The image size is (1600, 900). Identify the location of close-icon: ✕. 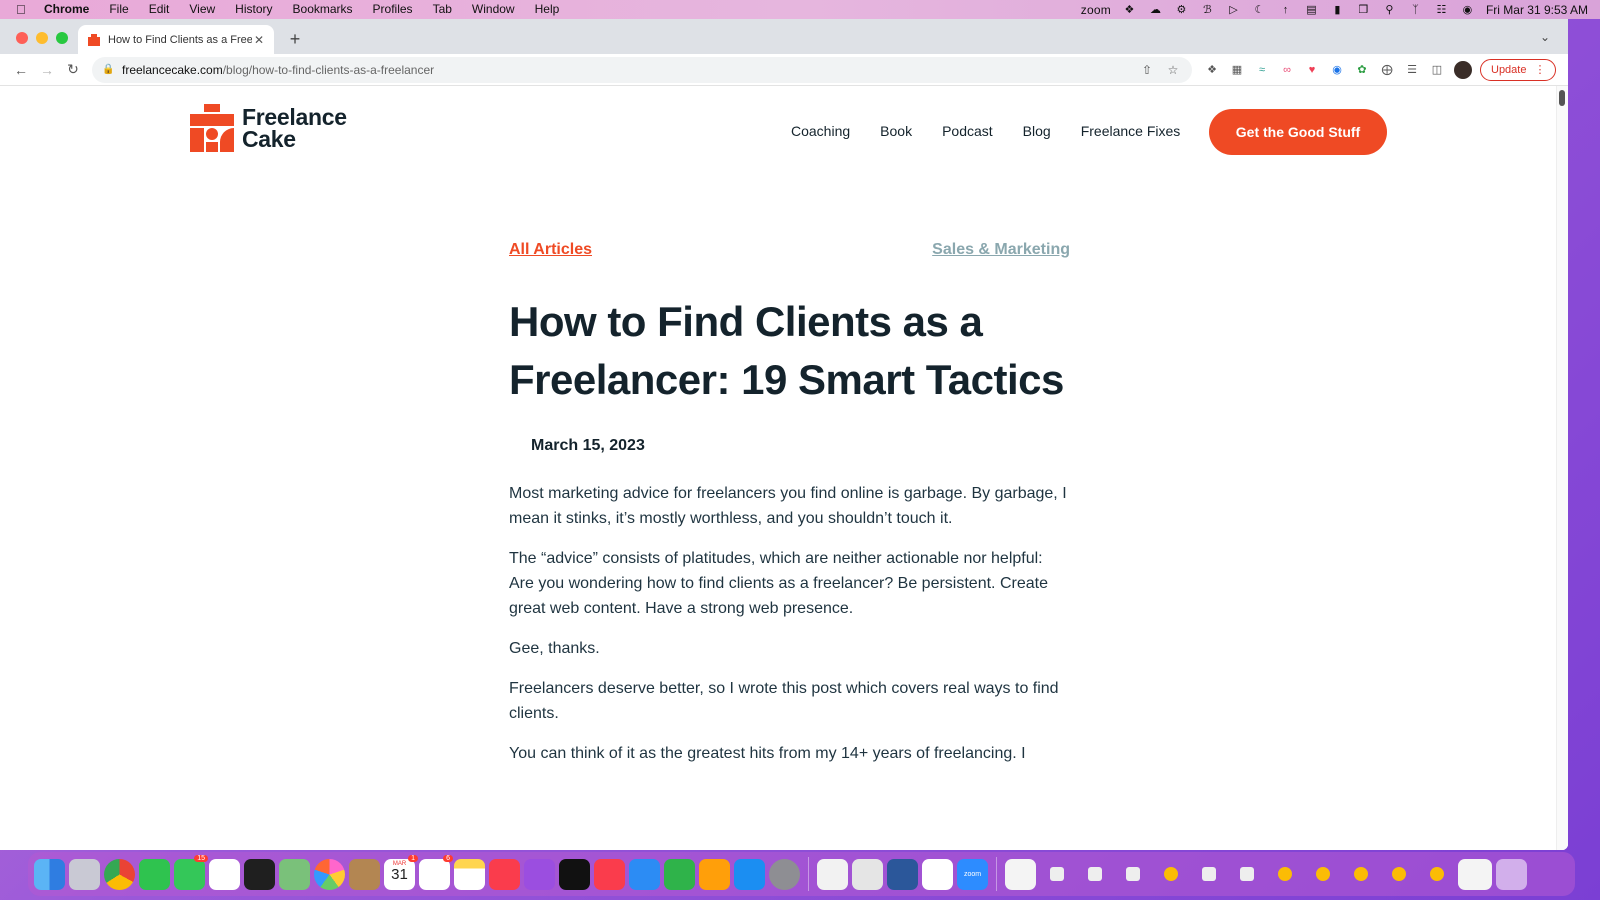
(259, 40).